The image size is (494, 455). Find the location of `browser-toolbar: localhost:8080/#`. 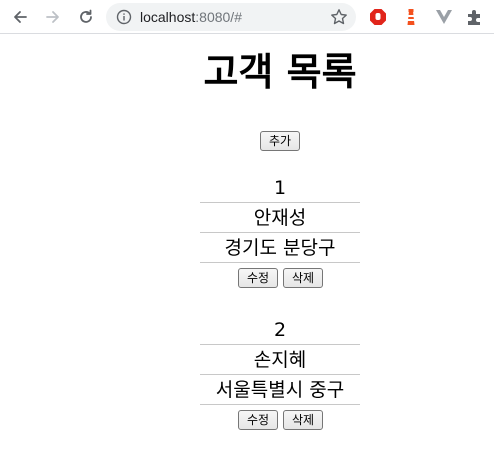

browser-toolbar: localhost:8080/# is located at coordinates (247, 17).